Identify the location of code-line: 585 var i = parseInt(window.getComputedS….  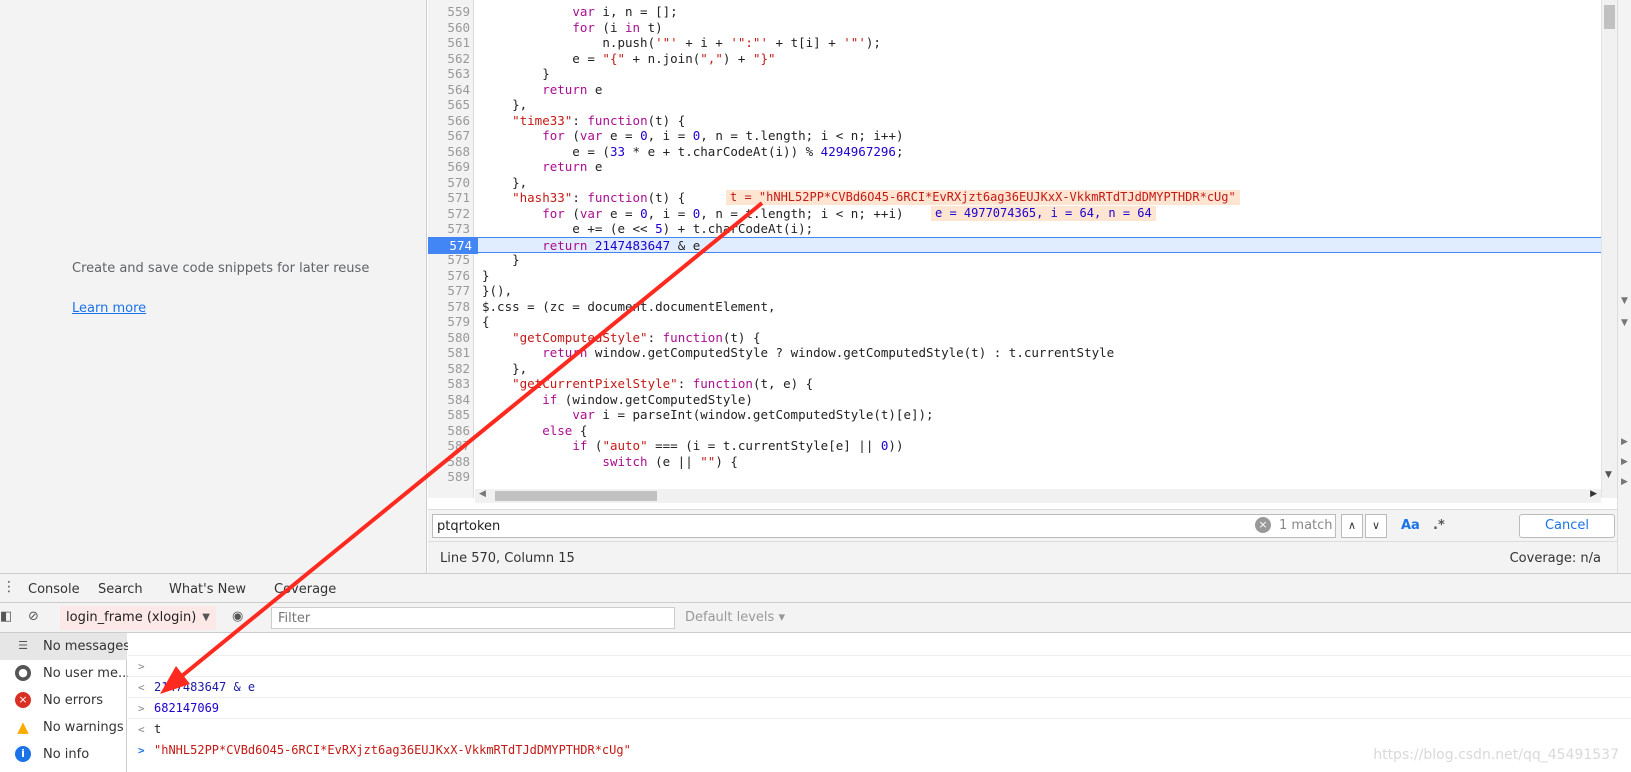
(1014, 415).